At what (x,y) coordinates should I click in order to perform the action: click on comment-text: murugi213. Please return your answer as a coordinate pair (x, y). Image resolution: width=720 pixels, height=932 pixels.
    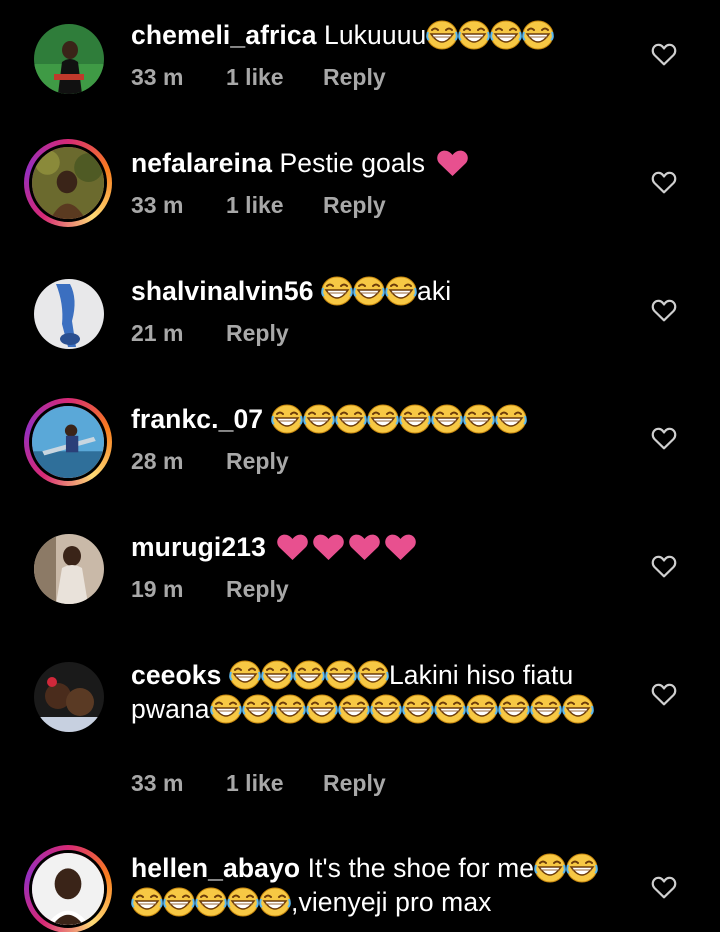
    Looking at the image, I should click on (376, 547).